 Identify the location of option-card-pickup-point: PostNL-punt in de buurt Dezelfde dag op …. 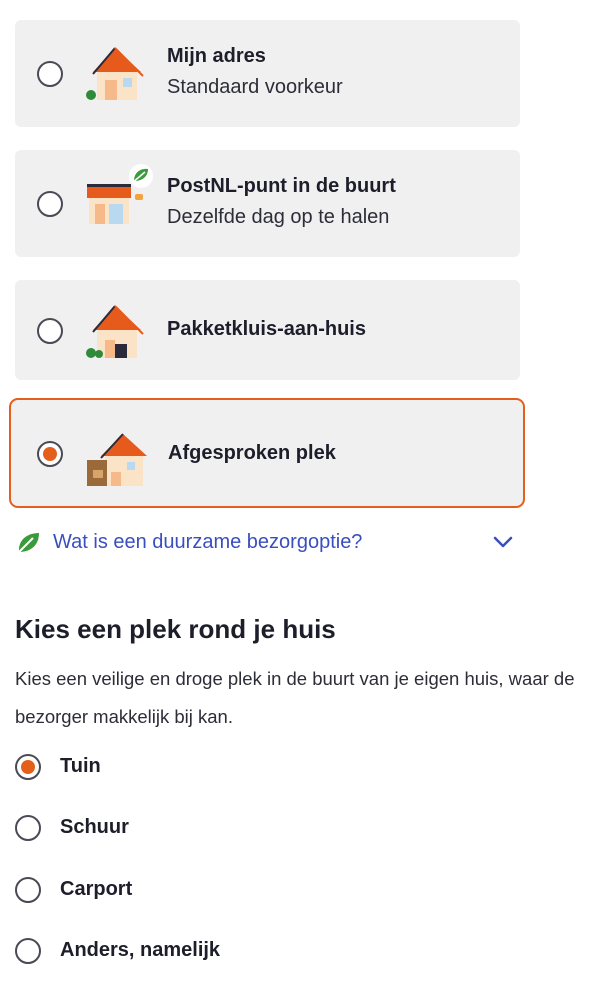
(267, 203).